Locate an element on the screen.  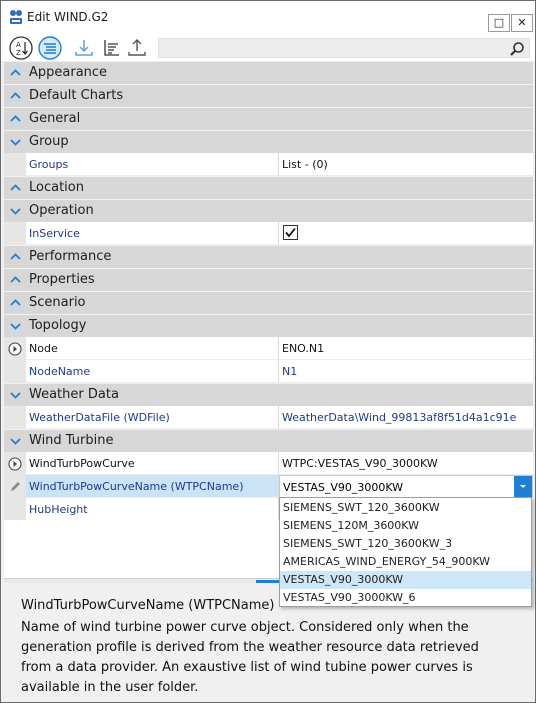
category-label: Location is located at coordinates (56, 187).